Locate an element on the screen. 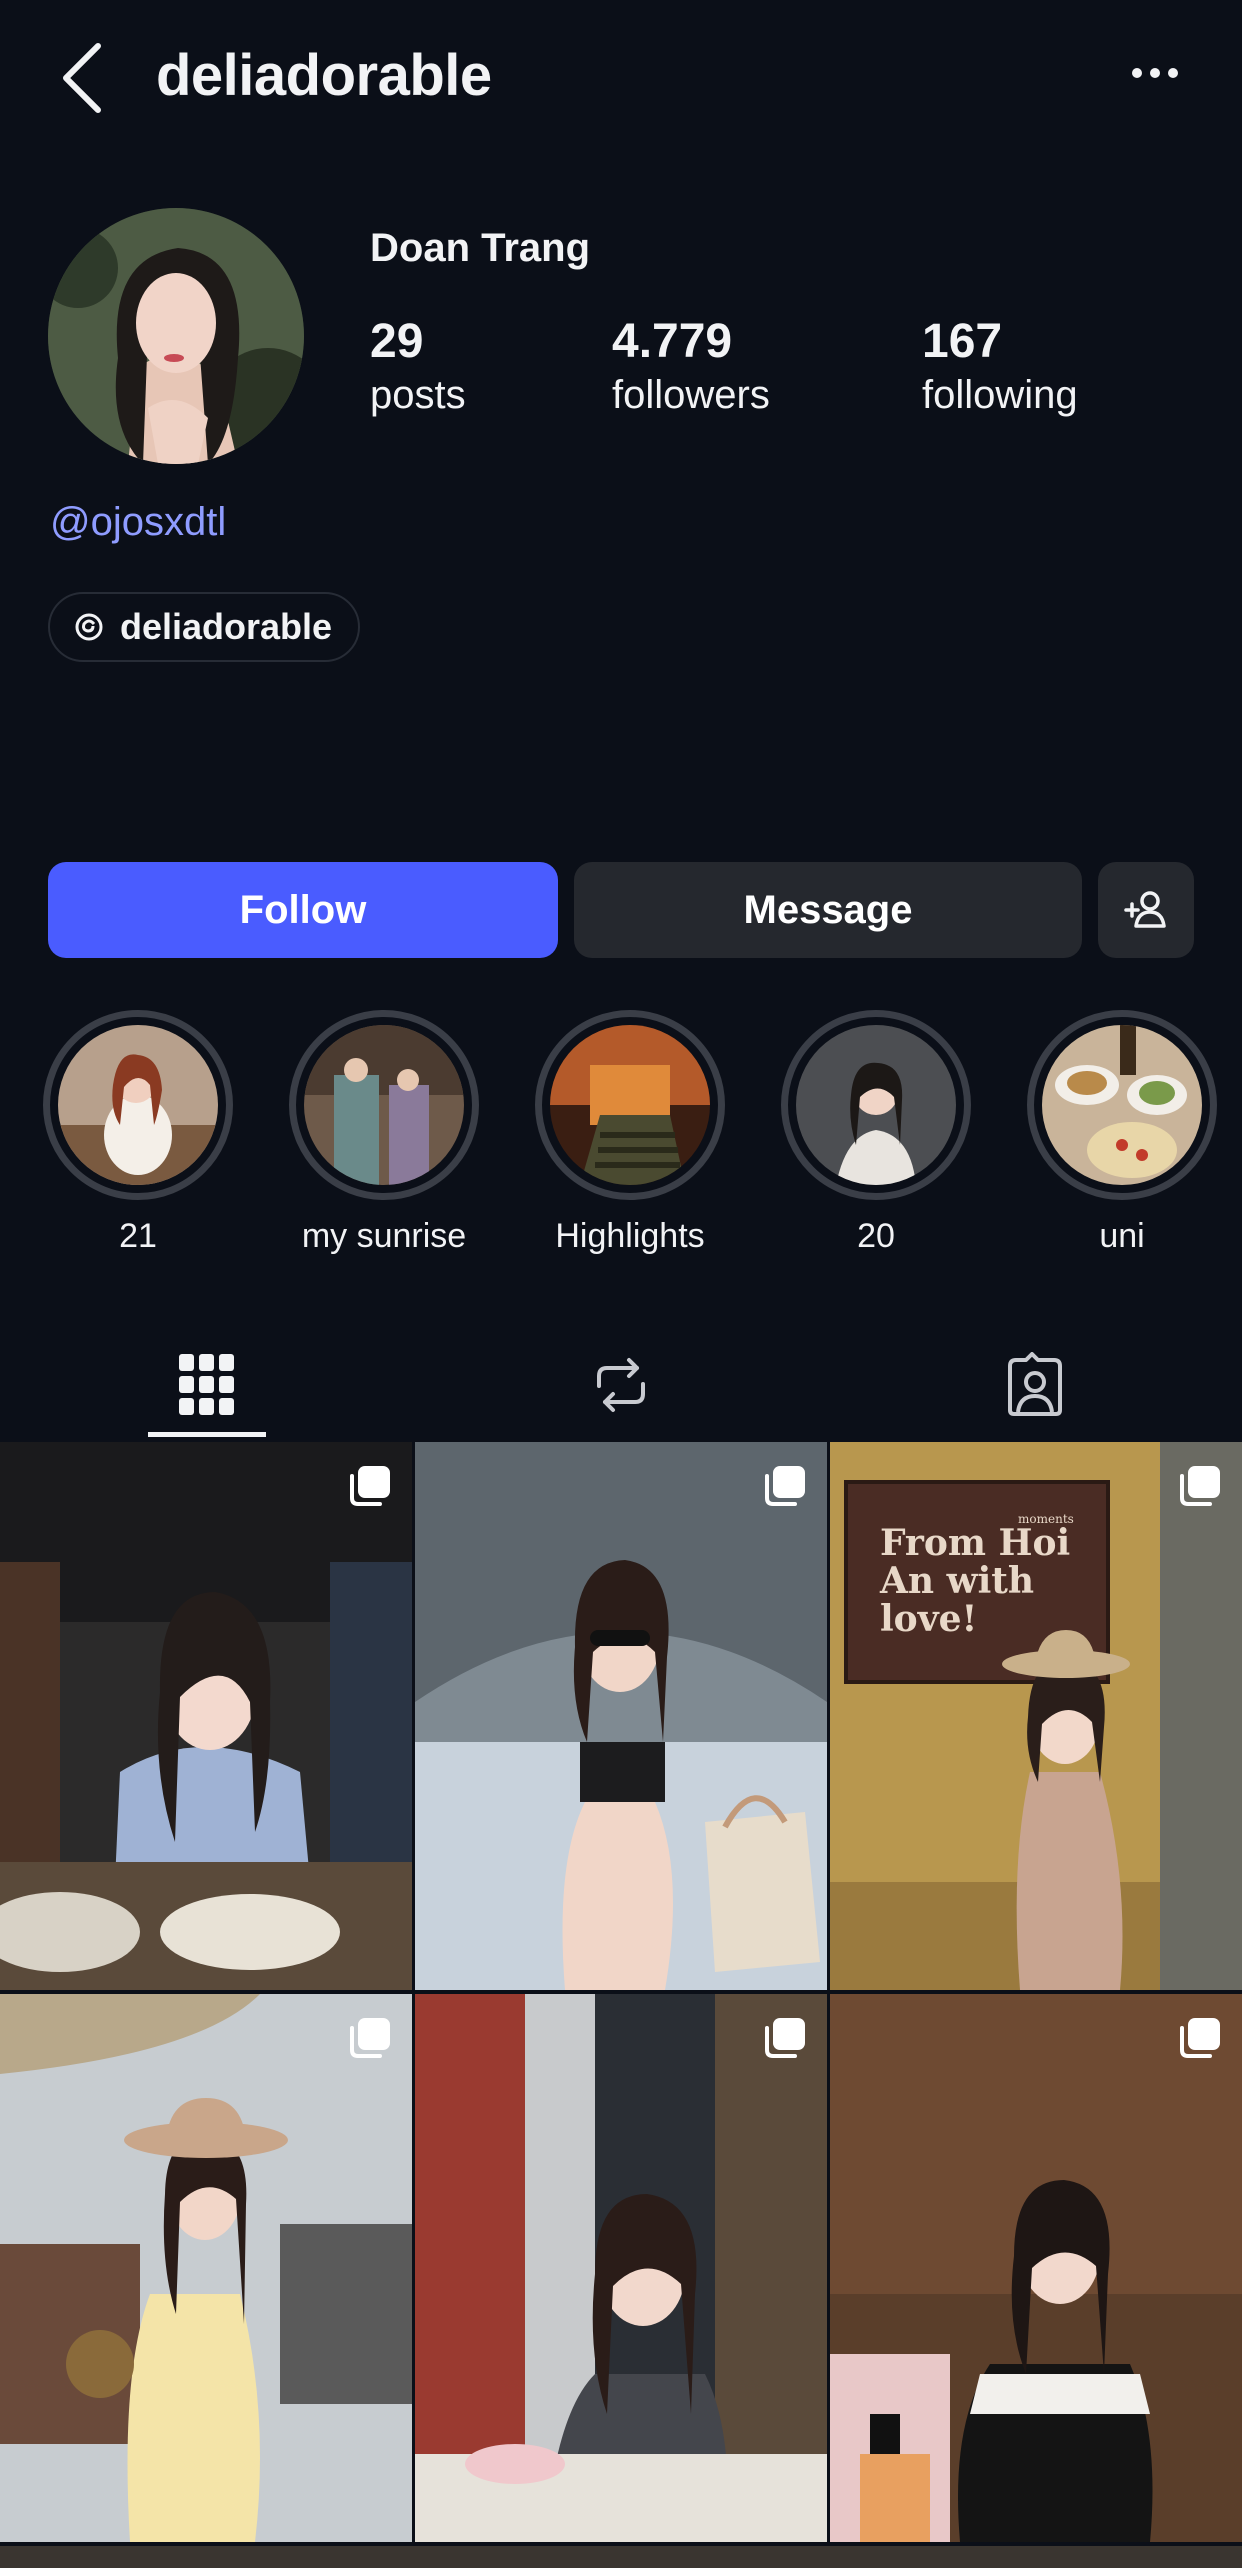  story-highlight: 21 is located at coordinates (138, 1134).